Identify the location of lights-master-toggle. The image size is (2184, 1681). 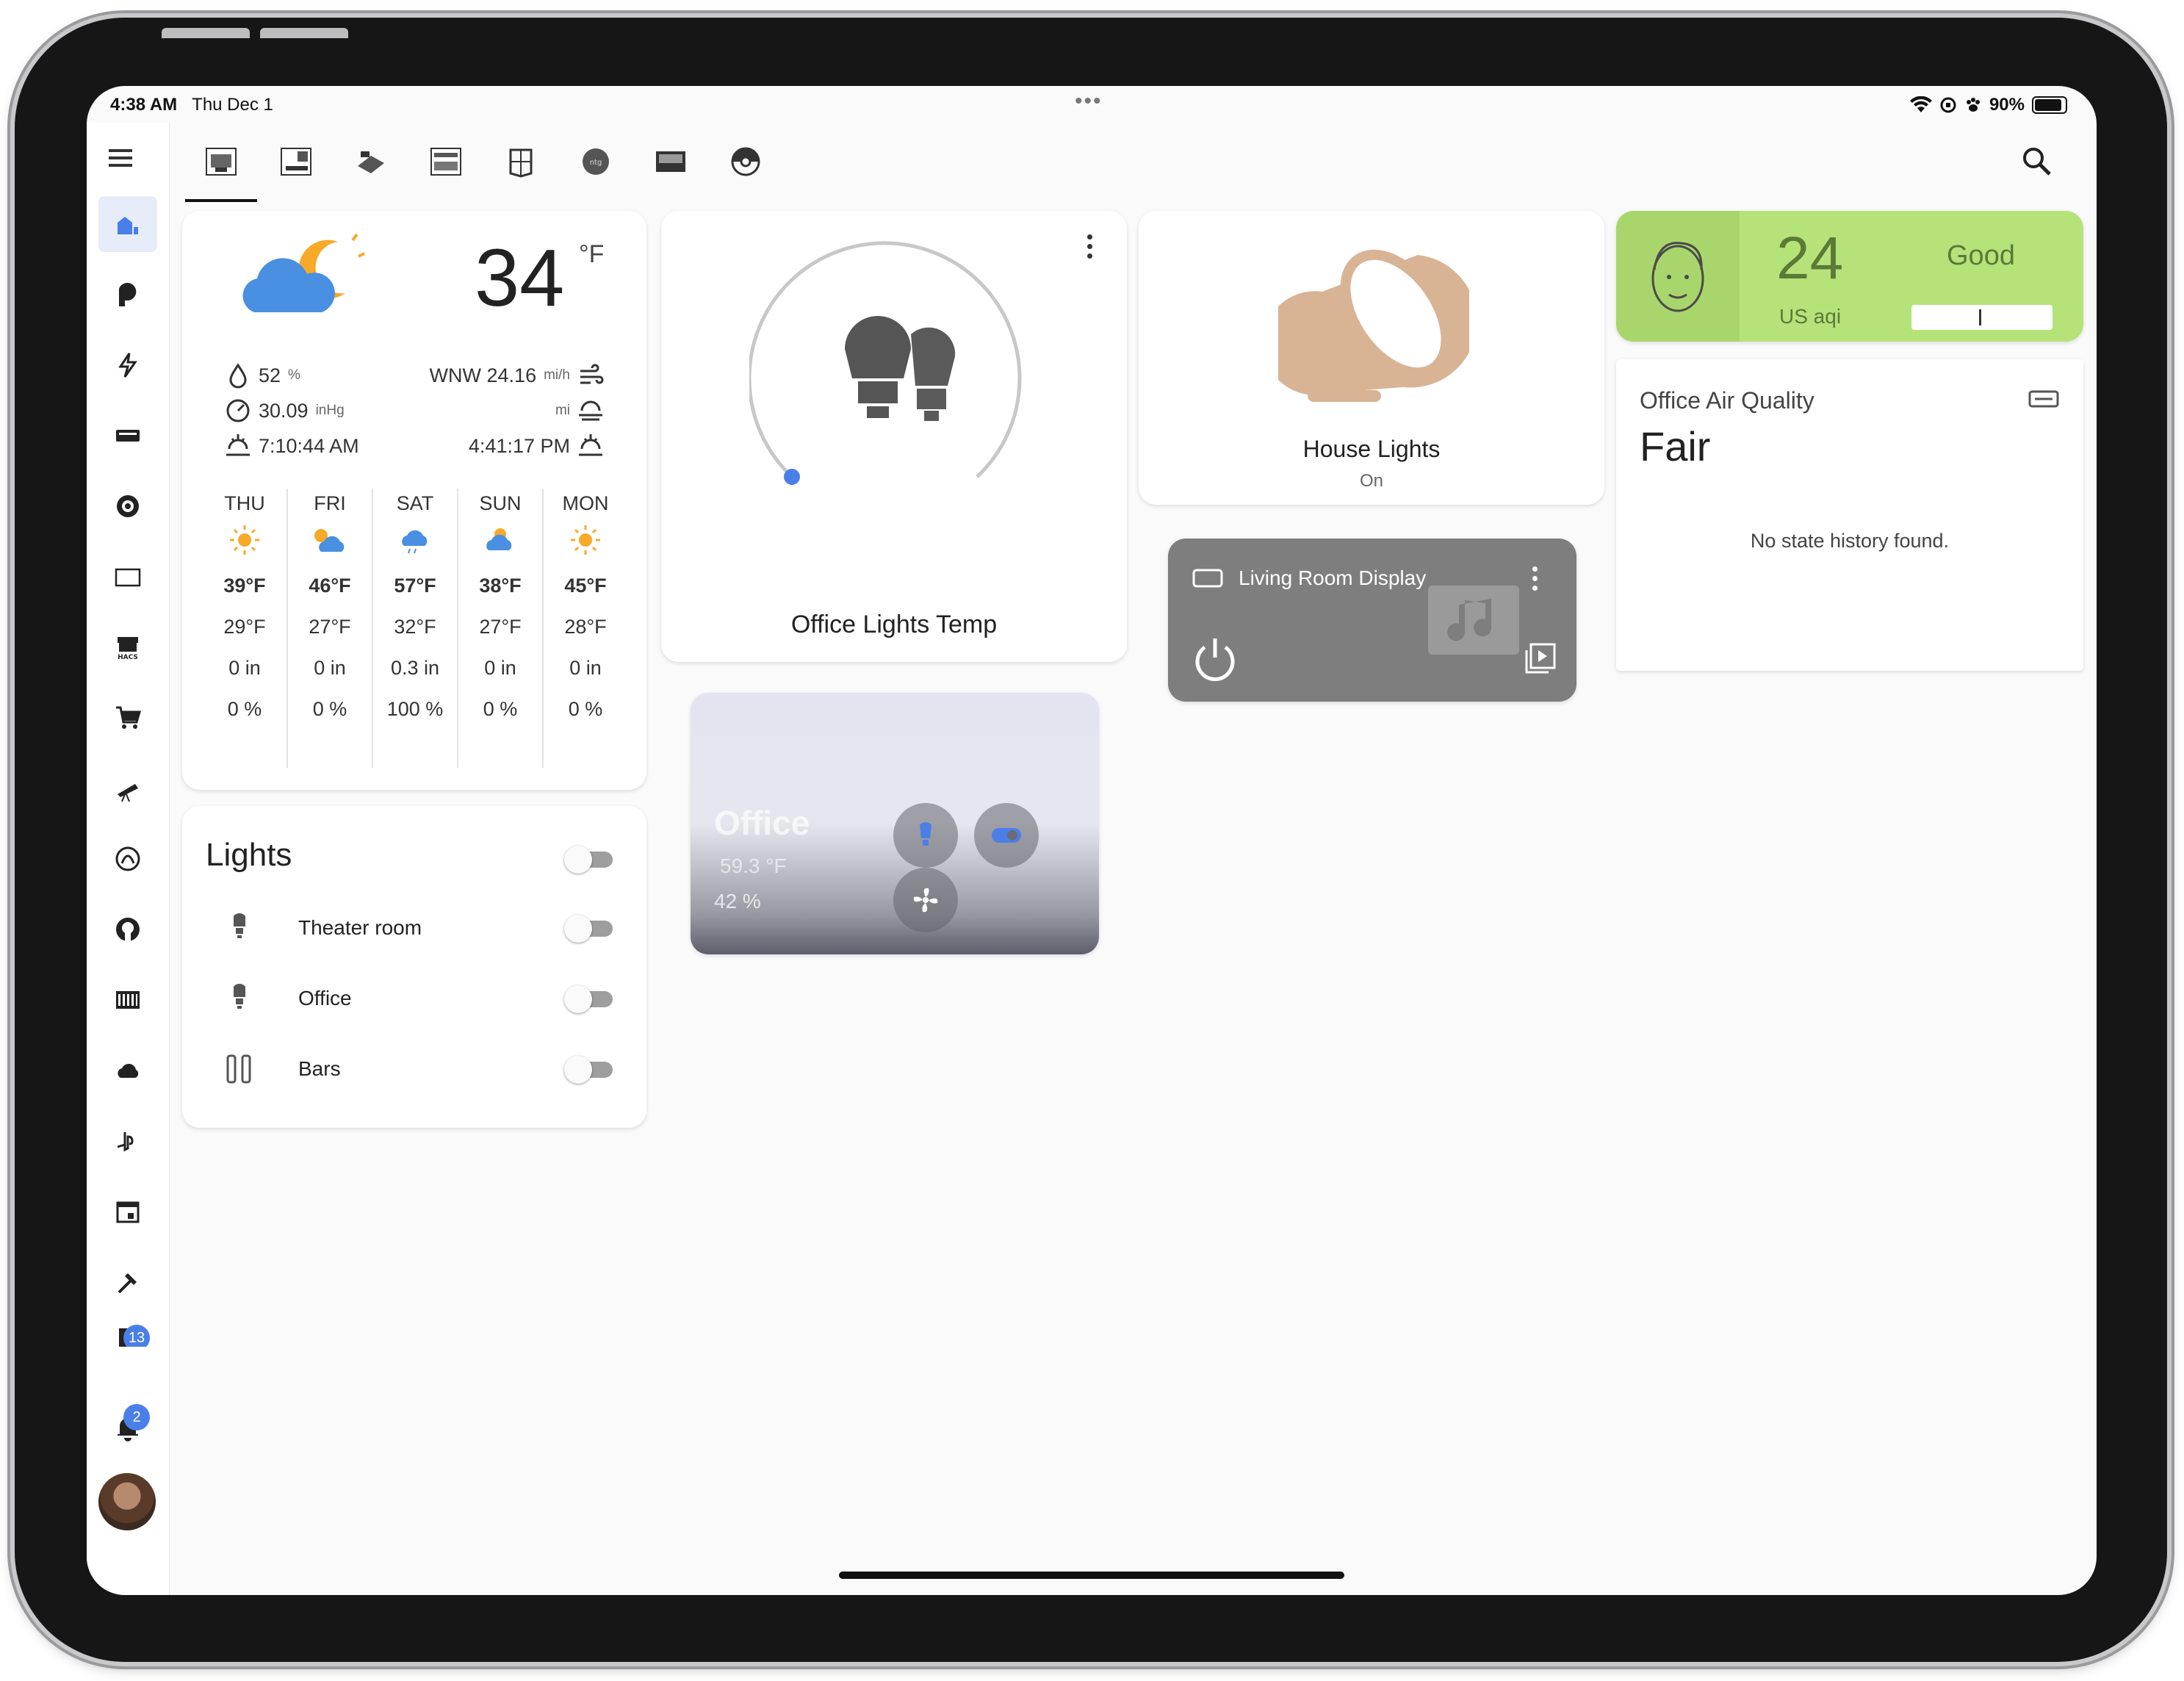
(590, 859).